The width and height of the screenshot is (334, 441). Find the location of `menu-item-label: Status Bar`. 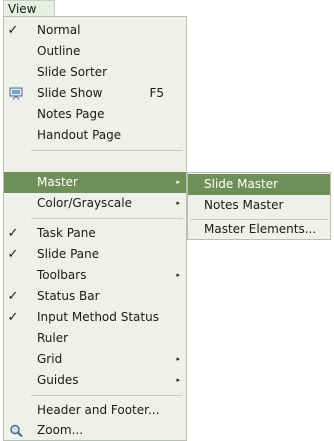

menu-item-label: Status Bar is located at coordinates (68, 296).